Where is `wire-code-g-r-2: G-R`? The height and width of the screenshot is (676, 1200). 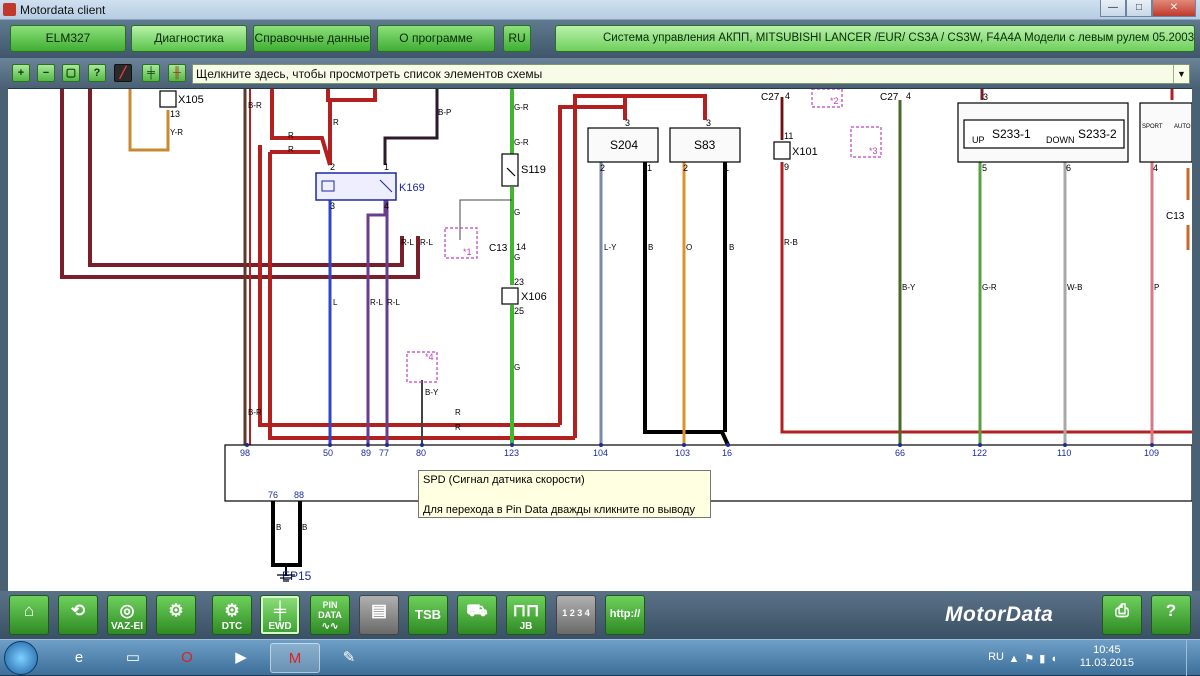
wire-code-g-r-2: G-R is located at coordinates (521, 142).